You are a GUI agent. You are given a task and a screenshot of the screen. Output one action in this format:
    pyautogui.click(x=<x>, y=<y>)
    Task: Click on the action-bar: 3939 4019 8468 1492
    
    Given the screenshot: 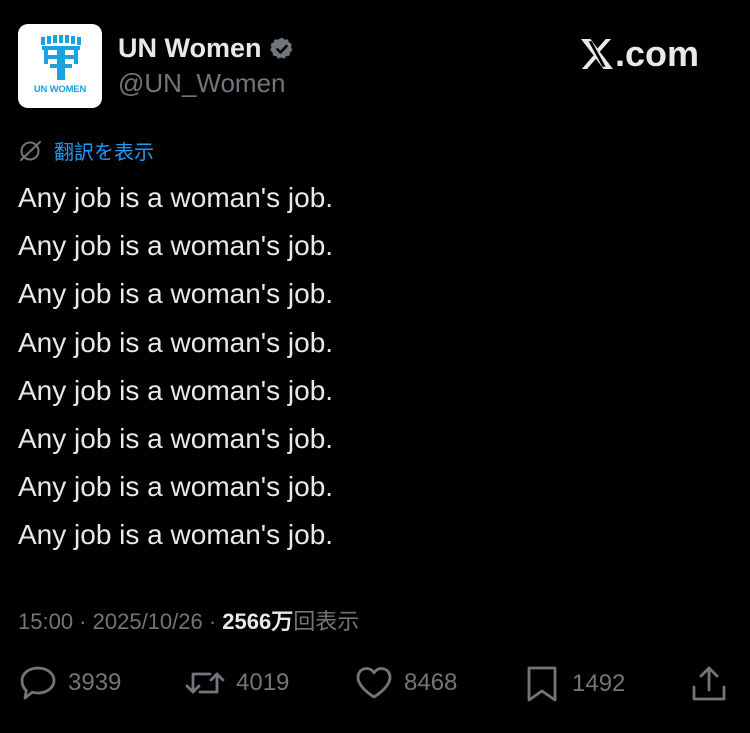 What is the action you would take?
    pyautogui.click(x=375, y=688)
    